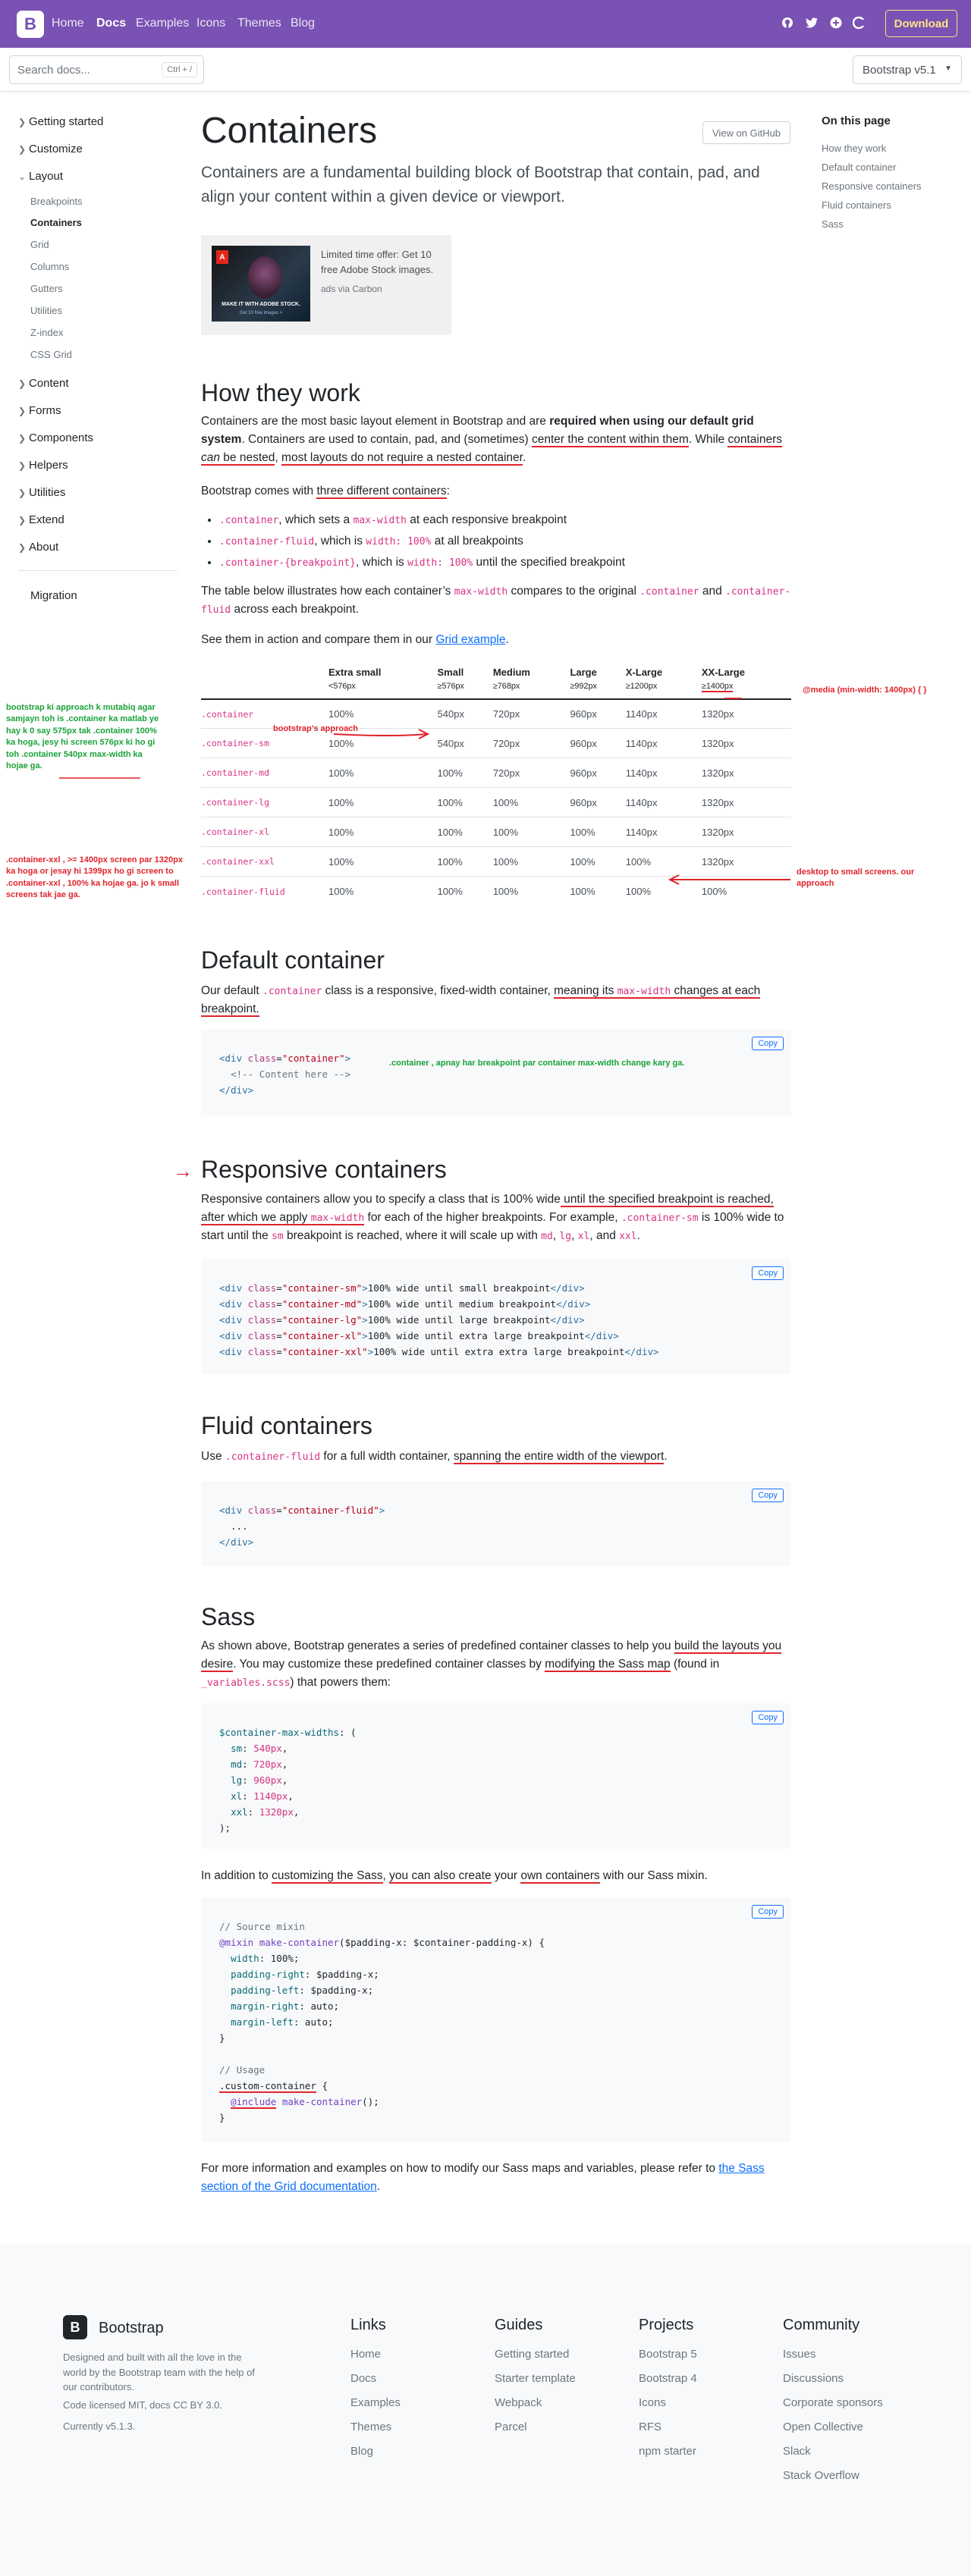 This screenshot has height=2576, width=971. Describe the element at coordinates (652, 2402) in the screenshot. I see `footer-link: Icons` at that location.